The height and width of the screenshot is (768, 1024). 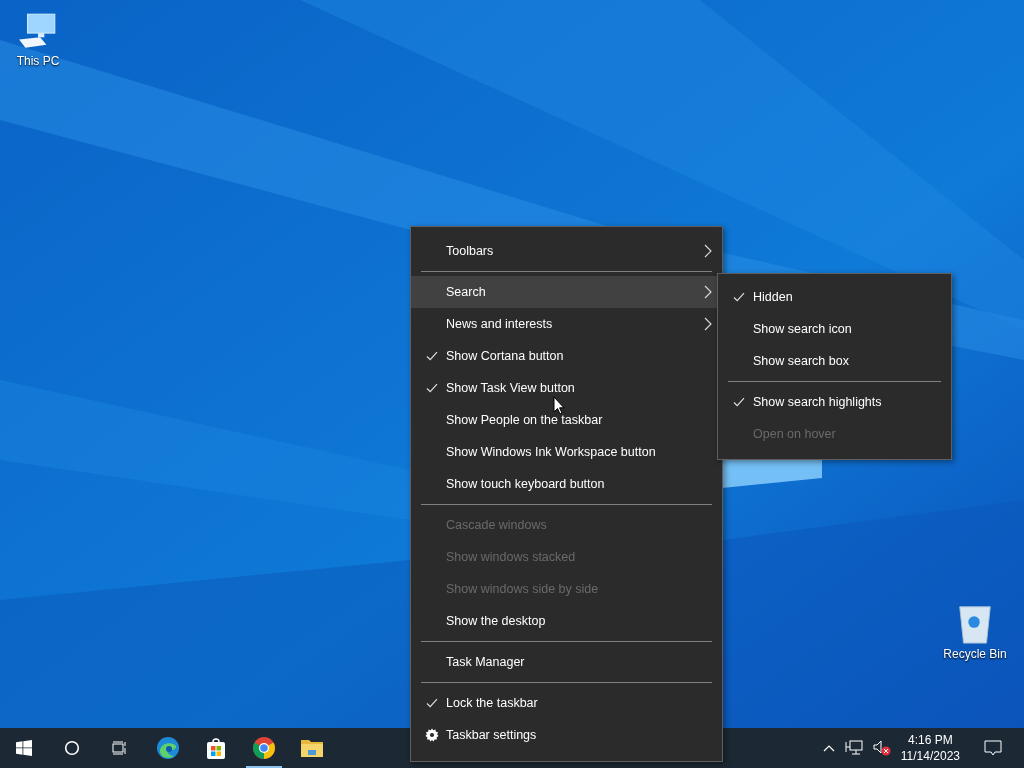 I want to click on menu-item: Taskbar settings, so click(x=566, y=735).